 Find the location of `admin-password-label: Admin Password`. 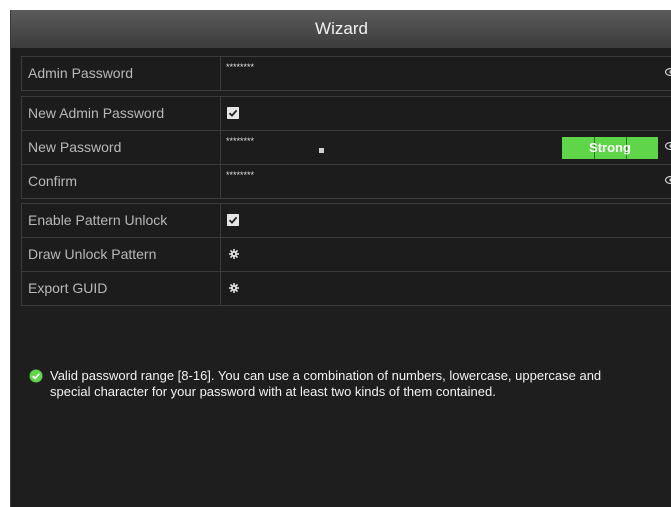

admin-password-label: Admin Password is located at coordinates (81, 73).